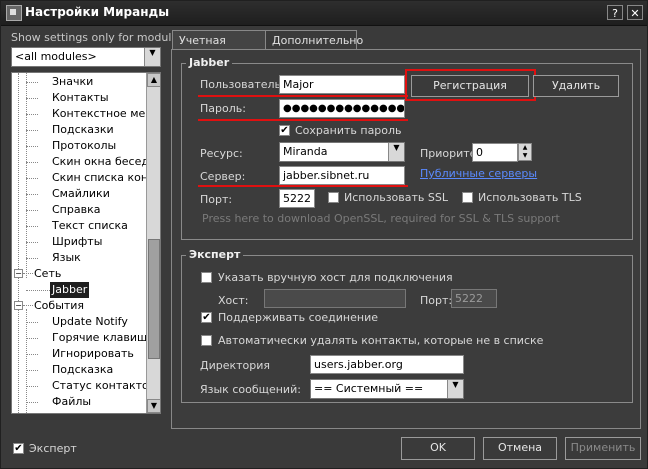 The image size is (648, 469). Describe the element at coordinates (93, 354) in the screenshot. I see `tree-item: Игнорировать` at that location.